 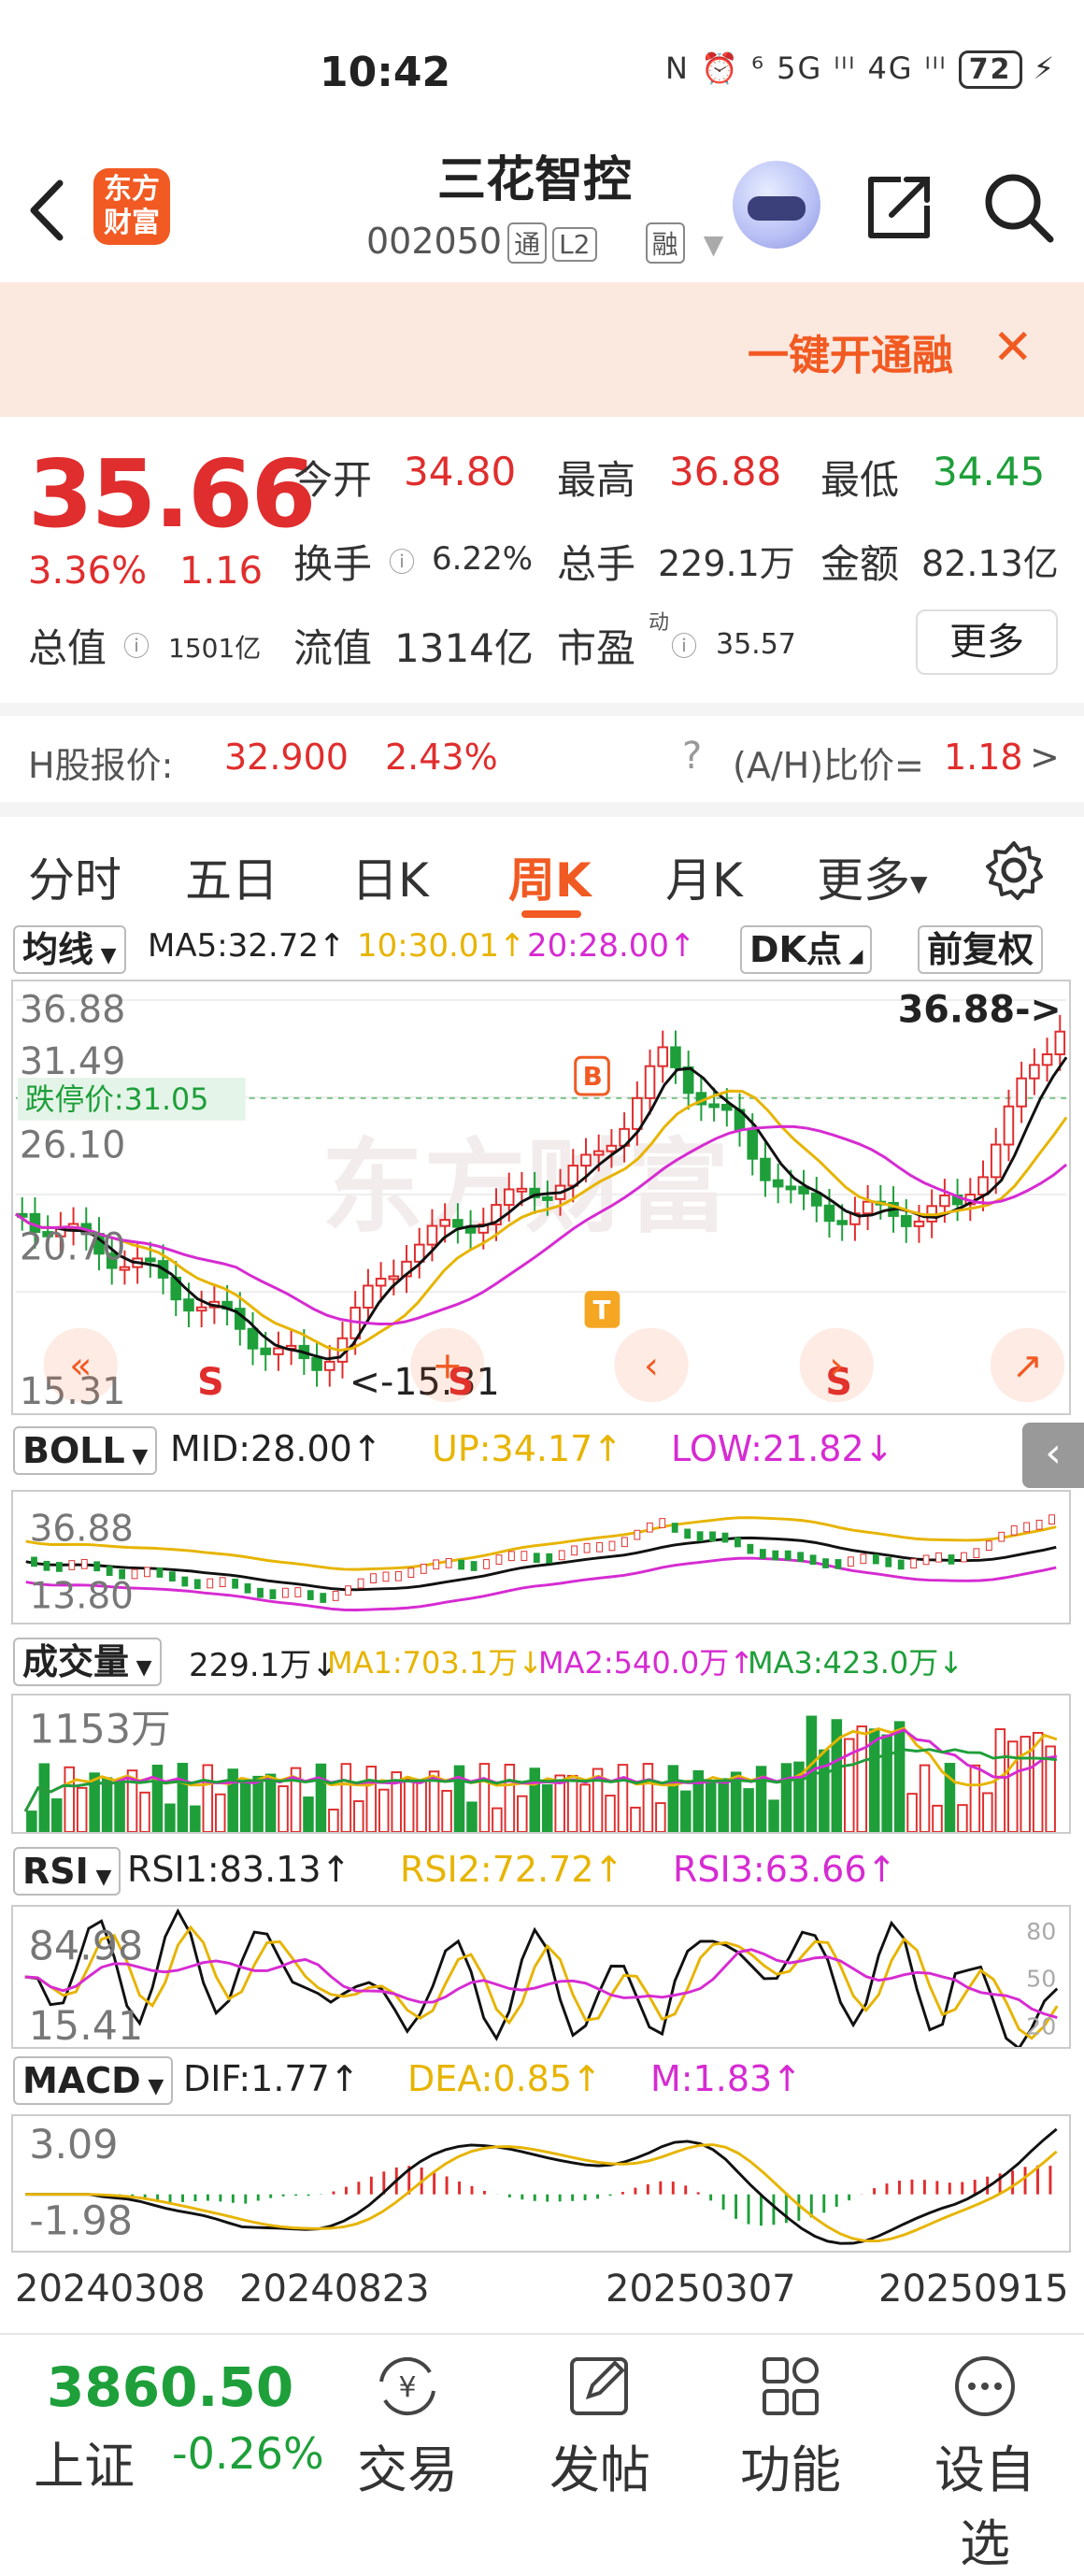 What do you see at coordinates (973, 2289) in the screenshot?
I see `date-label: 20250915` at bounding box center [973, 2289].